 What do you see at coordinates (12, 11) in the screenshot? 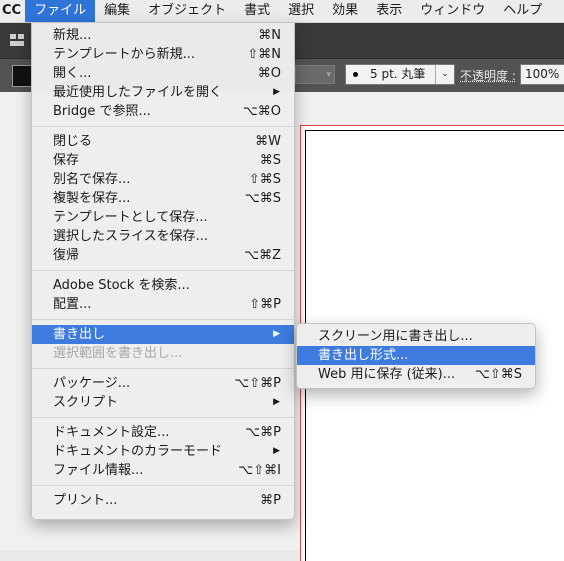
I see `app-menu: CC` at bounding box center [12, 11].